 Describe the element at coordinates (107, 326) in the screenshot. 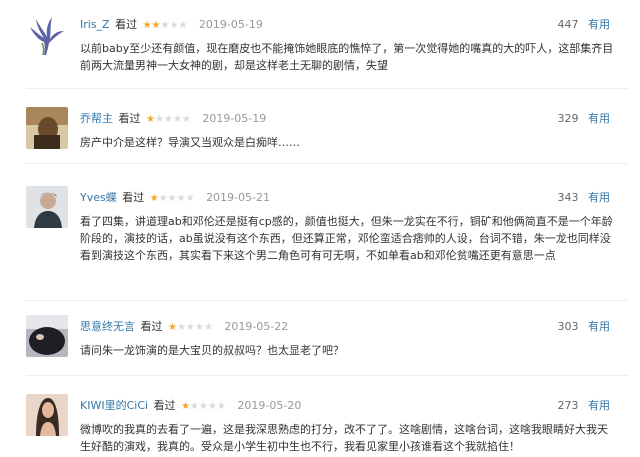

I see `username-link: 思意终无言` at that location.